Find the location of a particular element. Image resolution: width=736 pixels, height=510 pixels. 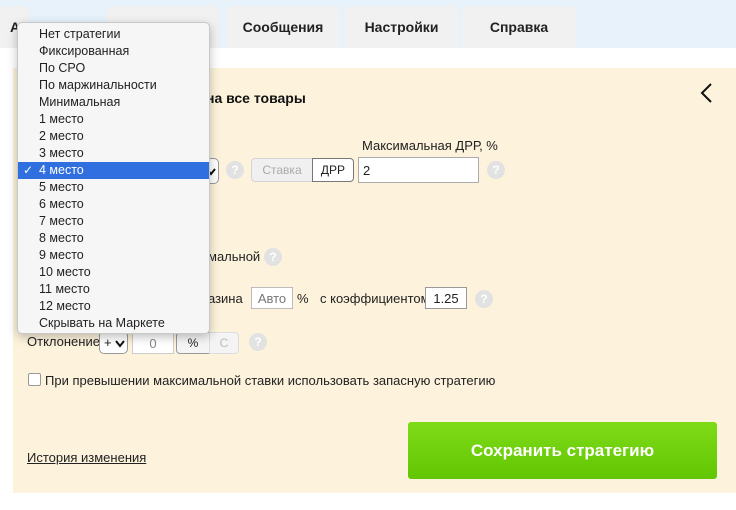

unit-percent-button: % is located at coordinates (193, 343).